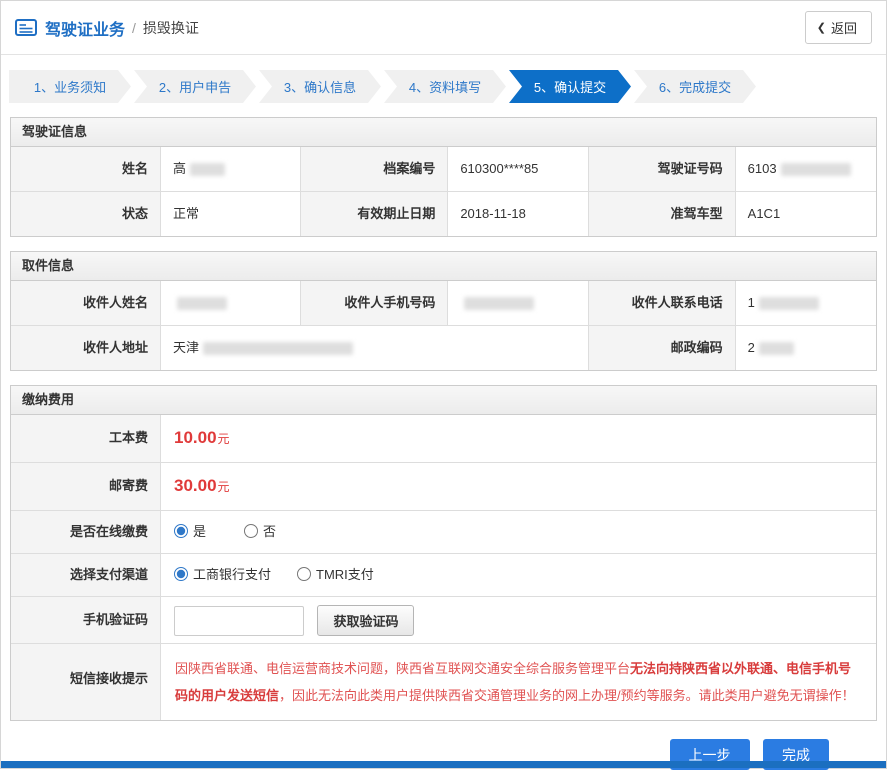 The width and height of the screenshot is (887, 770). I want to click on channel-tmri-option: TMRI支付, so click(335, 575).